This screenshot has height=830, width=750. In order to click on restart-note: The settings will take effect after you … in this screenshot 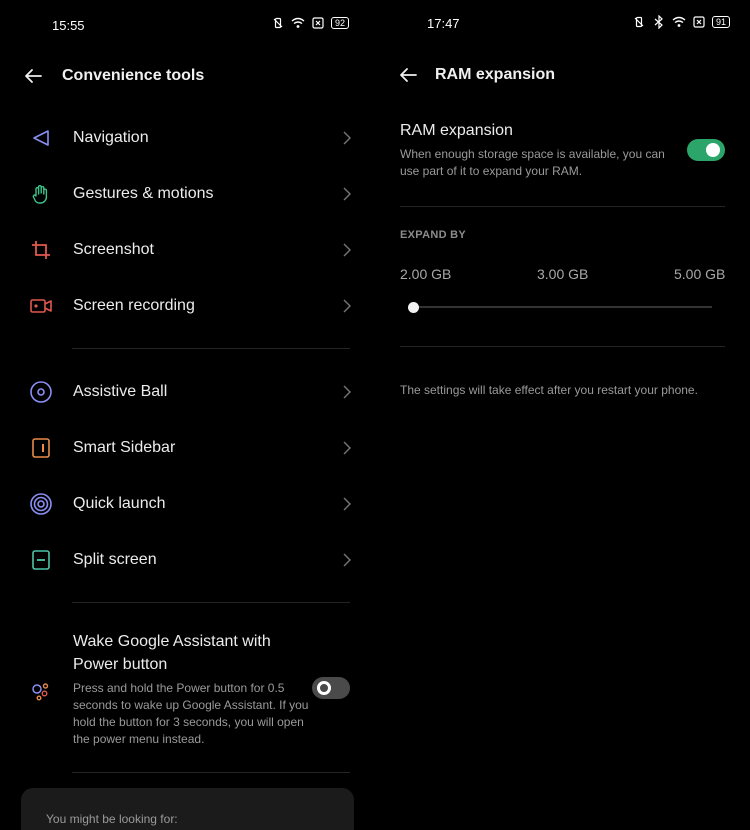, I will do `click(549, 390)`.